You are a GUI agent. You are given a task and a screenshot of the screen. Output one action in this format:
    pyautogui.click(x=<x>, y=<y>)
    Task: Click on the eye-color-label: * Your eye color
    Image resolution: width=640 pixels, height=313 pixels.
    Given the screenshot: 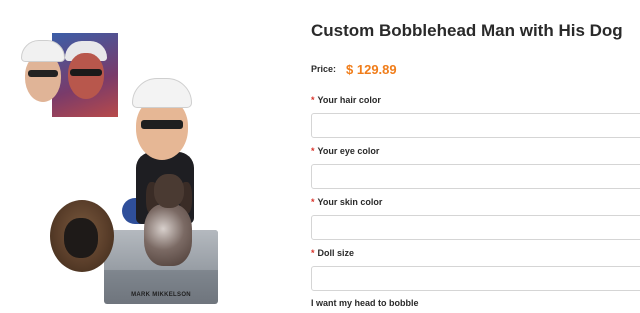 What is the action you would take?
    pyautogui.click(x=345, y=152)
    